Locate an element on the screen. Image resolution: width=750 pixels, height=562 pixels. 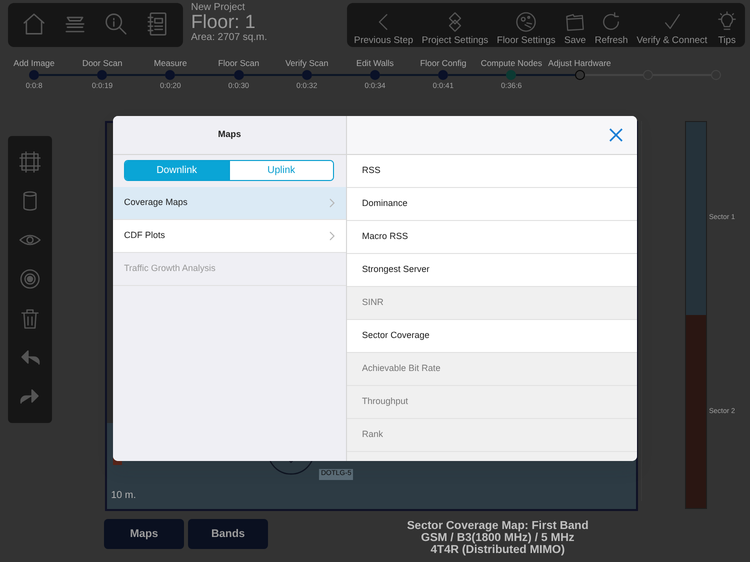
floor-title: Floor: 1 is located at coordinates (223, 23).